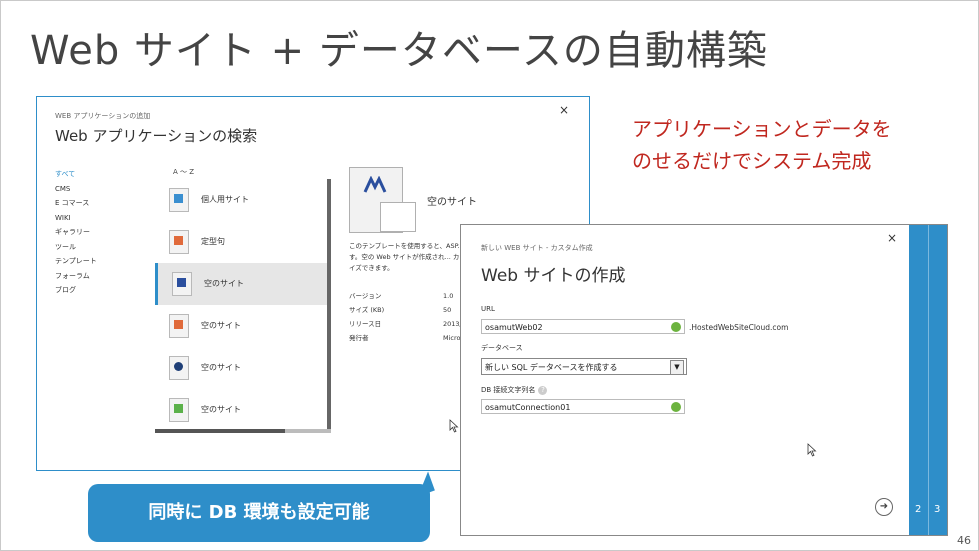 Image resolution: width=979 pixels, height=551 pixels. What do you see at coordinates (553, 276) in the screenshot?
I see `dialog-title: Web サイトの作成` at bounding box center [553, 276].